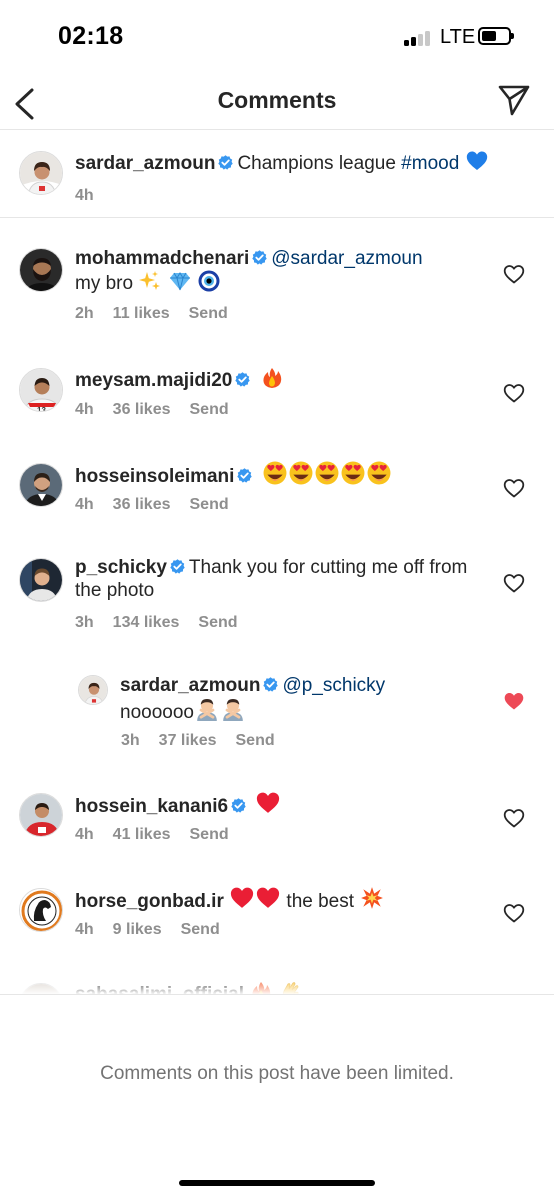  Describe the element at coordinates (91, 36) in the screenshot. I see `status-time: 02:18` at that location.